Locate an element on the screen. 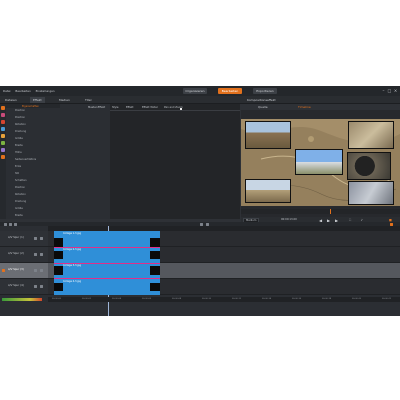  motion-icon is located at coordinates (3, 129).